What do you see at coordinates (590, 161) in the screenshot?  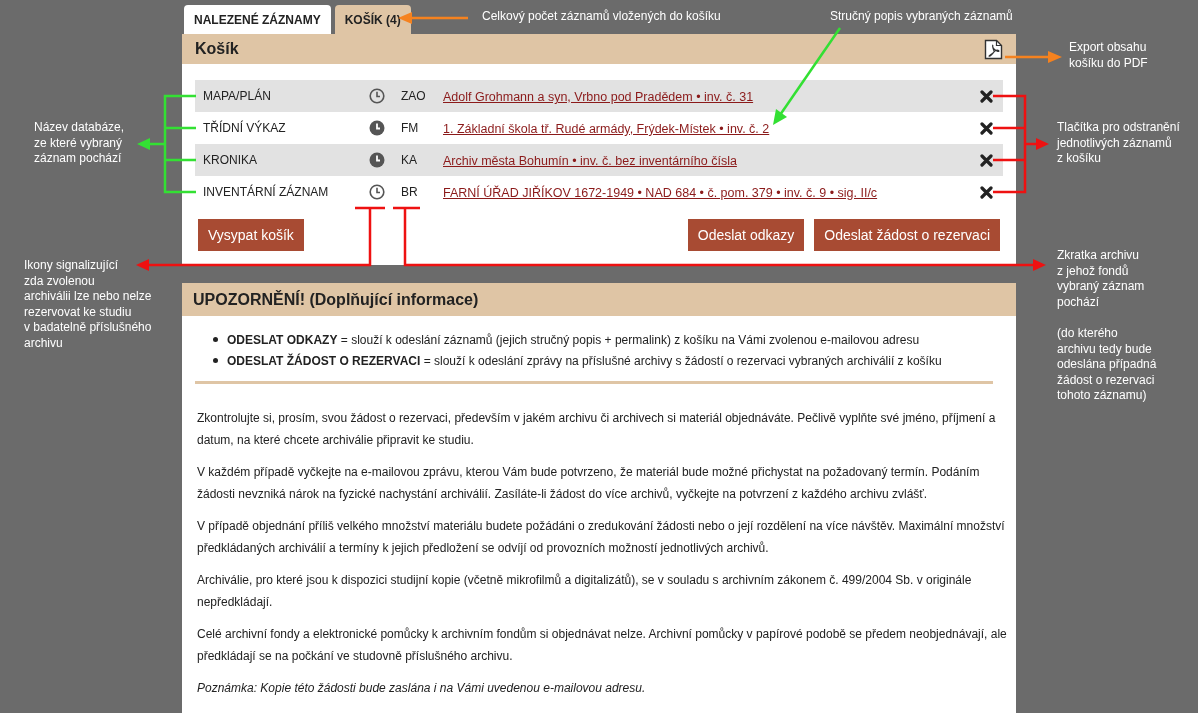 I see `record-link: Archiv města Bohumín • inv. č. bez inventárního čísla` at bounding box center [590, 161].